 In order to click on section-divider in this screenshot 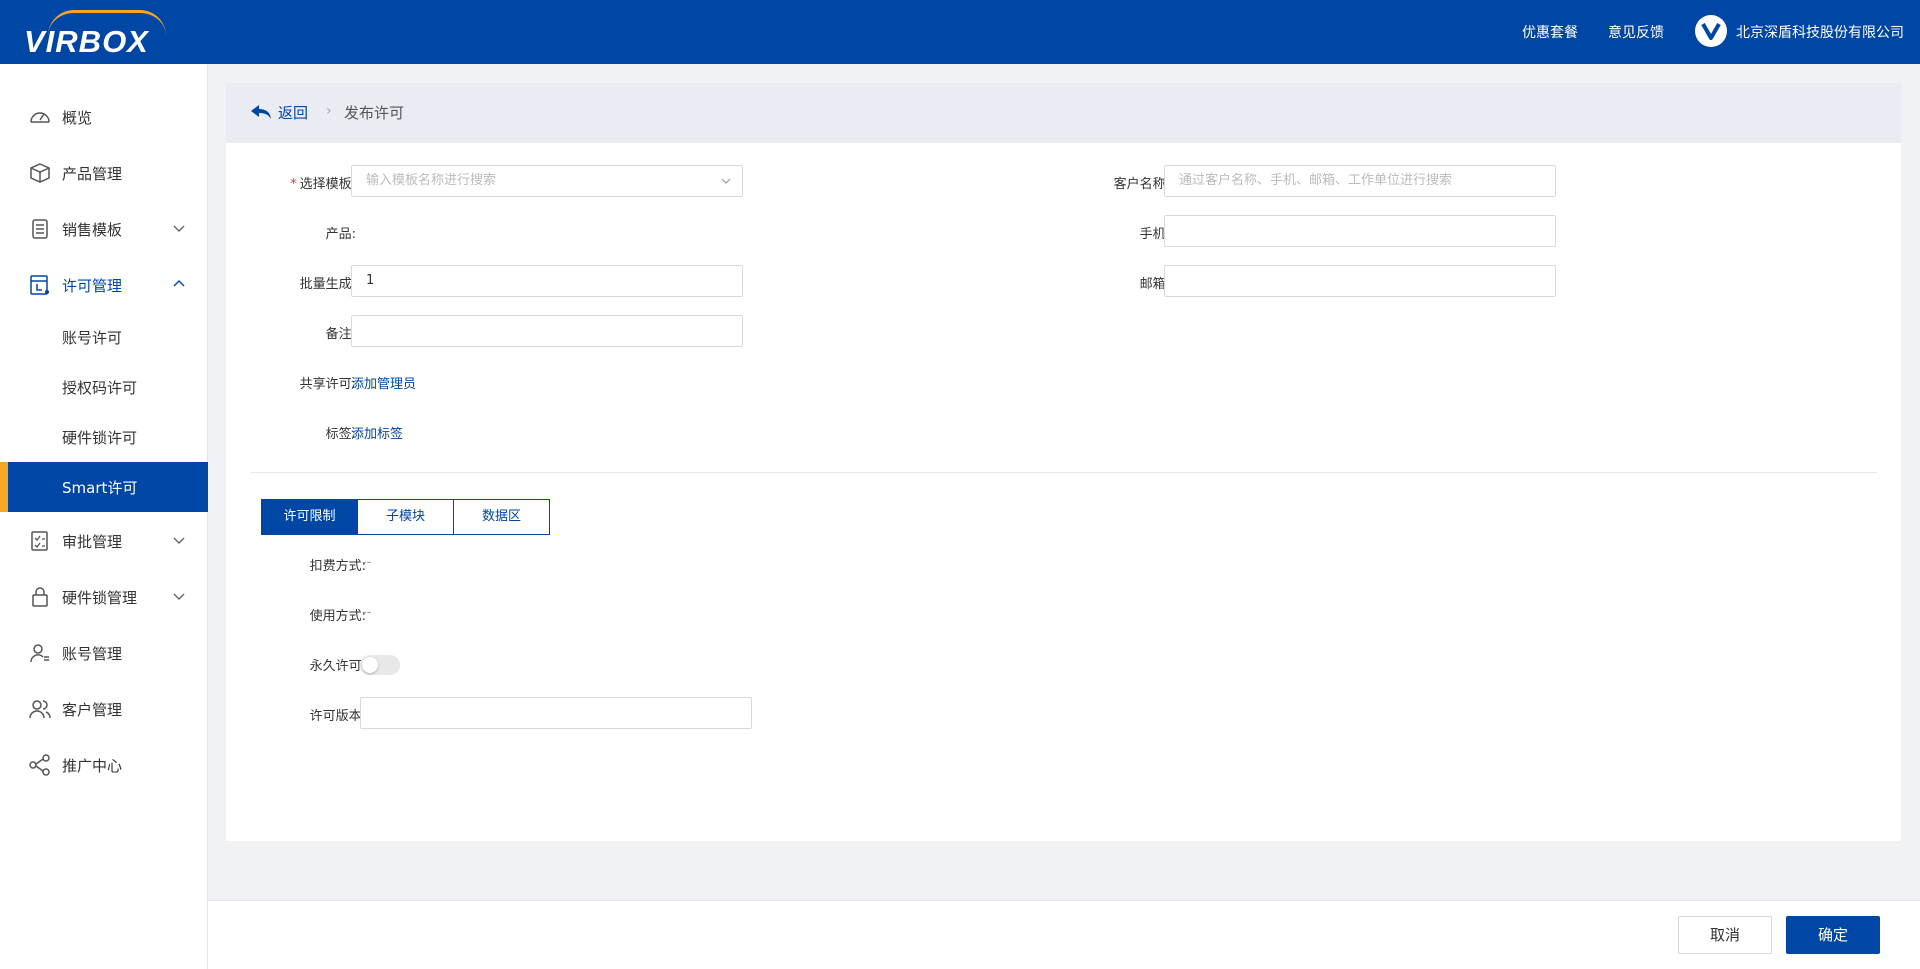, I will do `click(1063, 472)`.